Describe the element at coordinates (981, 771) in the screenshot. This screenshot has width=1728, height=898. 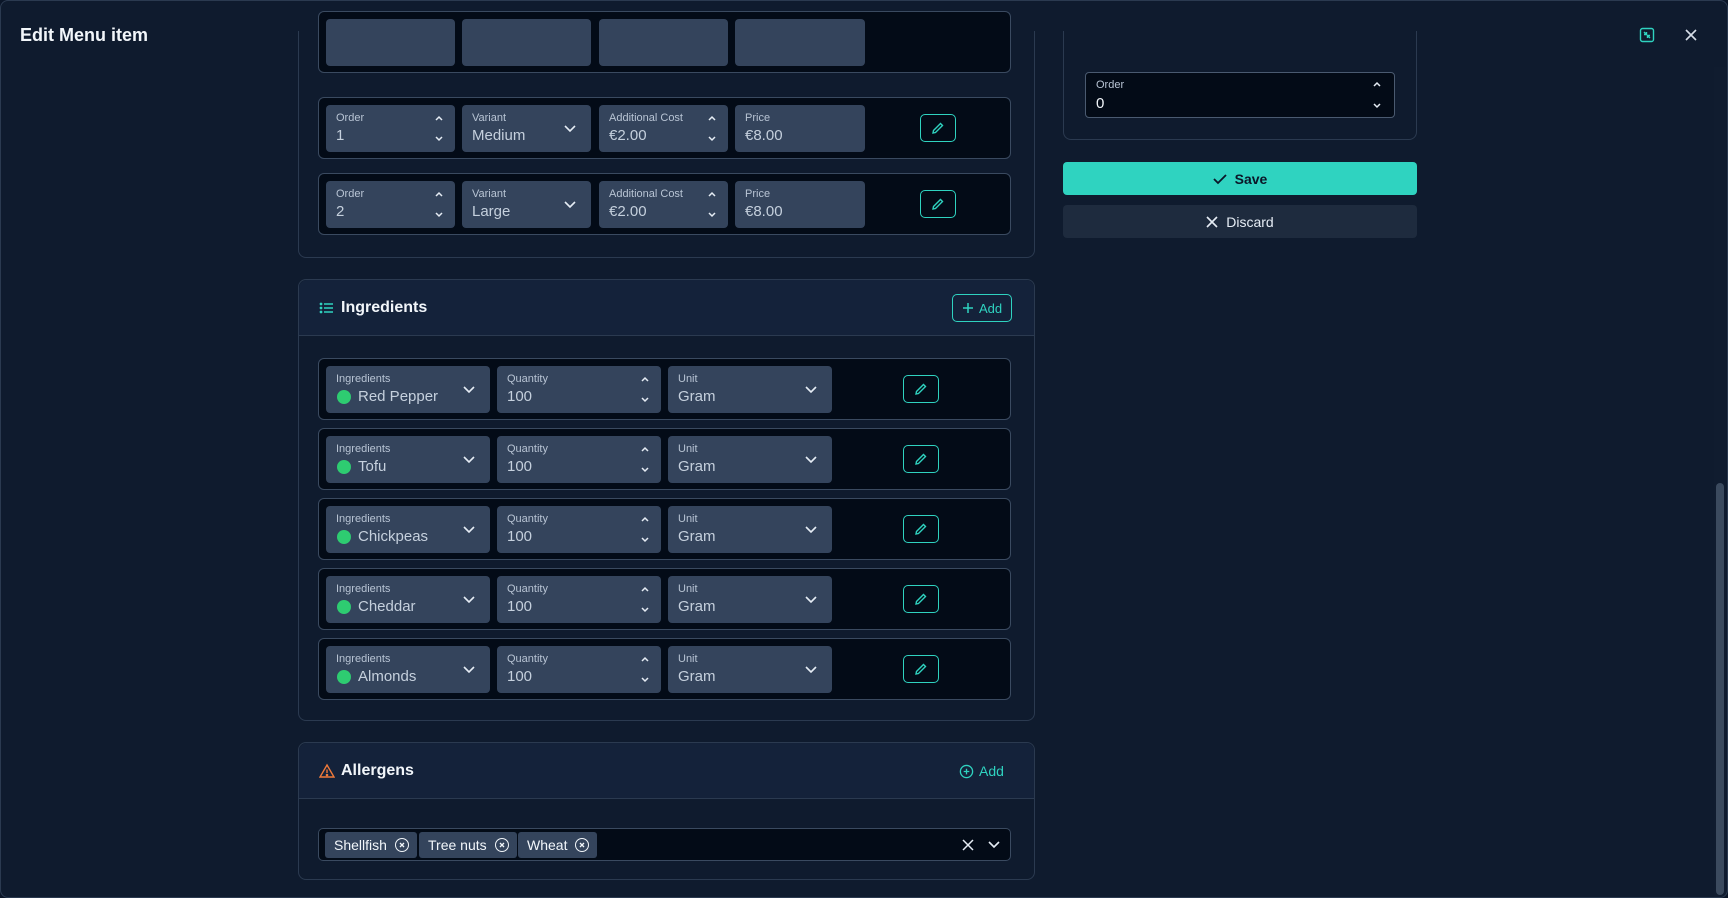
I see `add-allergen-button: Add` at that location.